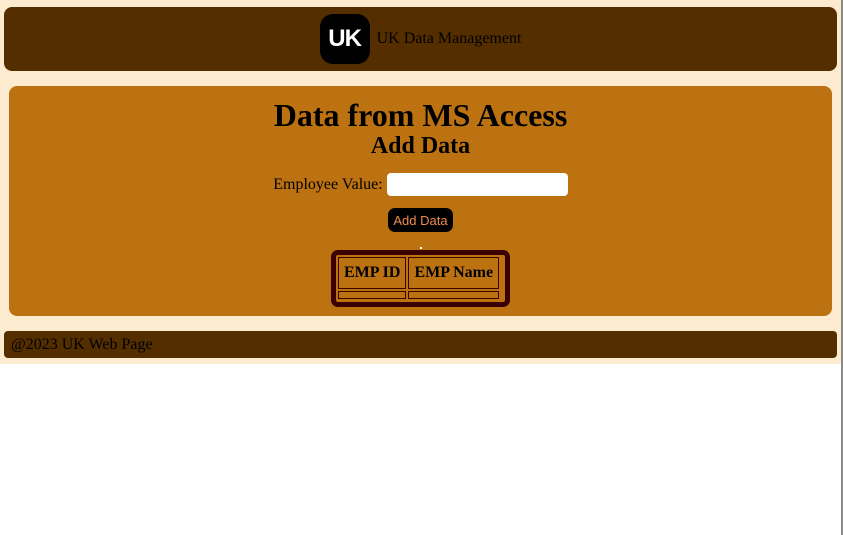 The height and width of the screenshot is (535, 843). What do you see at coordinates (420, 146) in the screenshot?
I see `section-title: Add Data` at bounding box center [420, 146].